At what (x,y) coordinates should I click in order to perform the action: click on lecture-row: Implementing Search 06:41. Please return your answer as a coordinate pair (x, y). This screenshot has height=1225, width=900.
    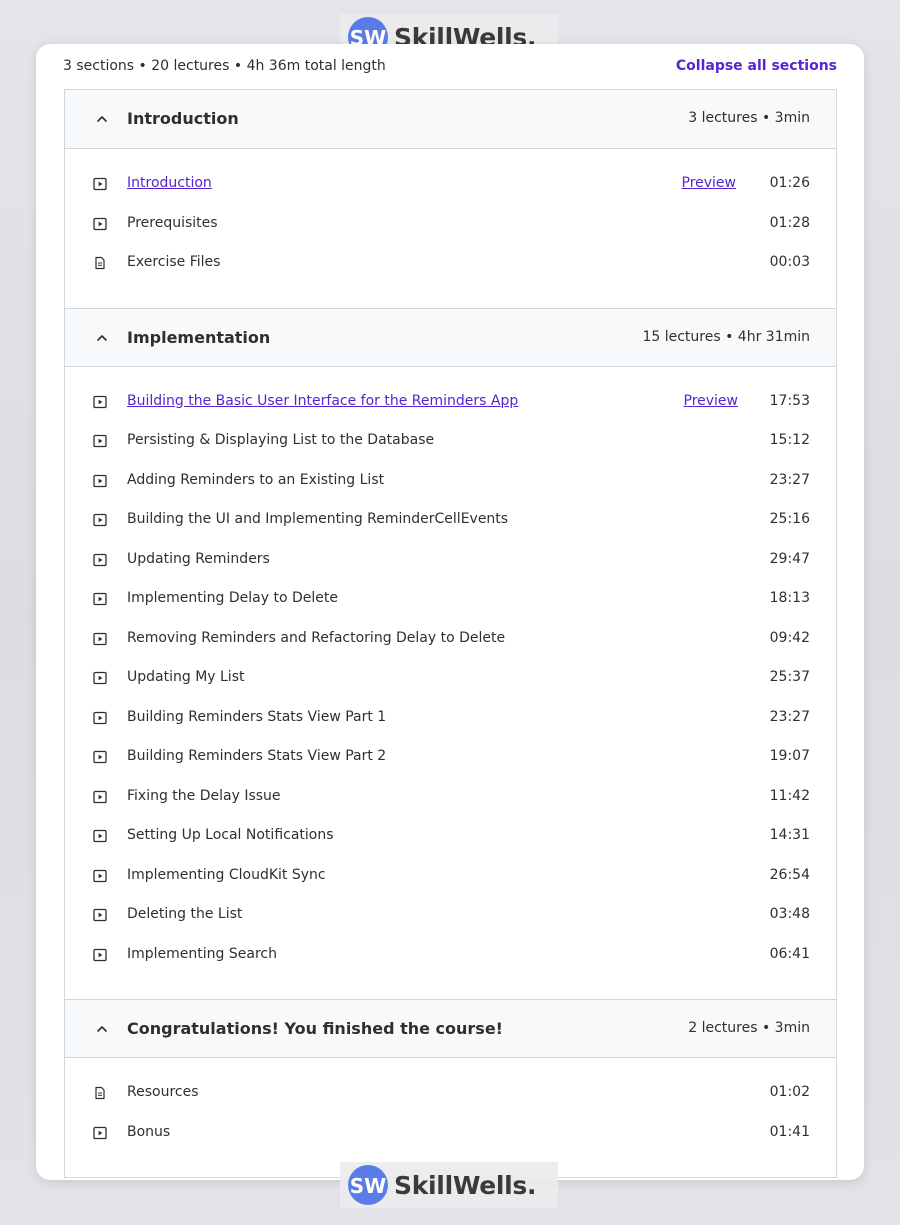
    Looking at the image, I should click on (450, 959).